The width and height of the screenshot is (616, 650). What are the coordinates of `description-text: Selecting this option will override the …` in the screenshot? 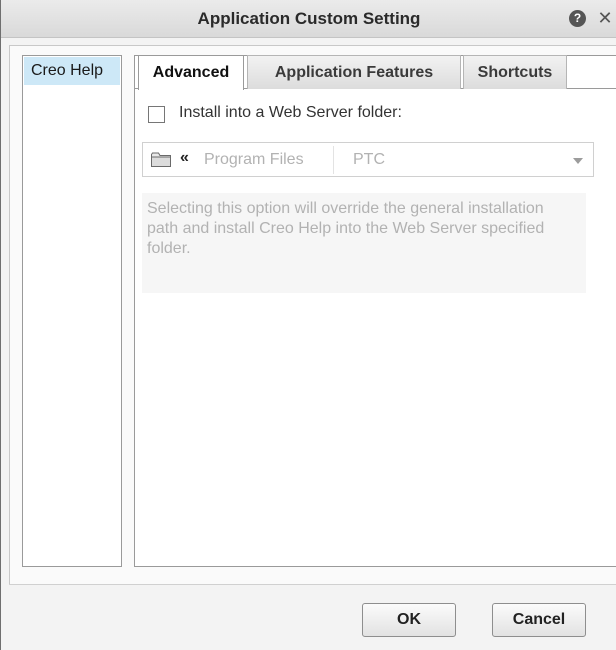 It's located at (346, 228).